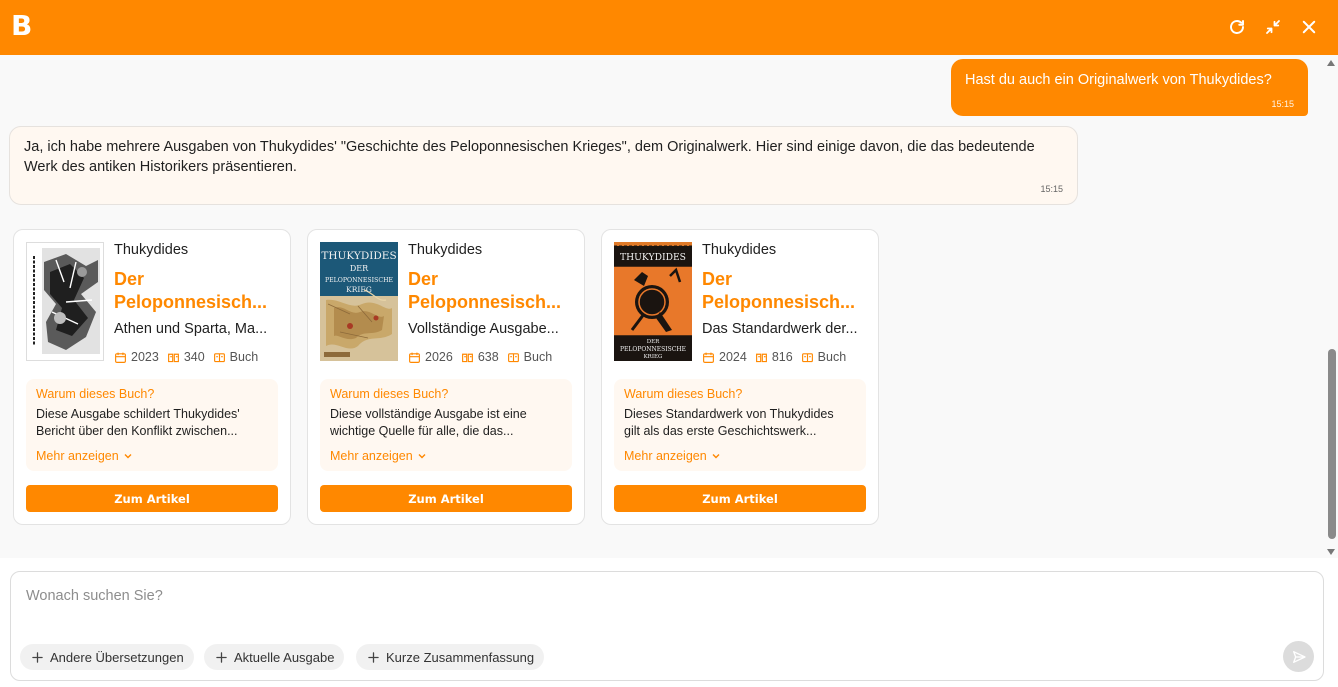 The image size is (1338, 687). I want to click on scroll-thumb, so click(1332, 444).